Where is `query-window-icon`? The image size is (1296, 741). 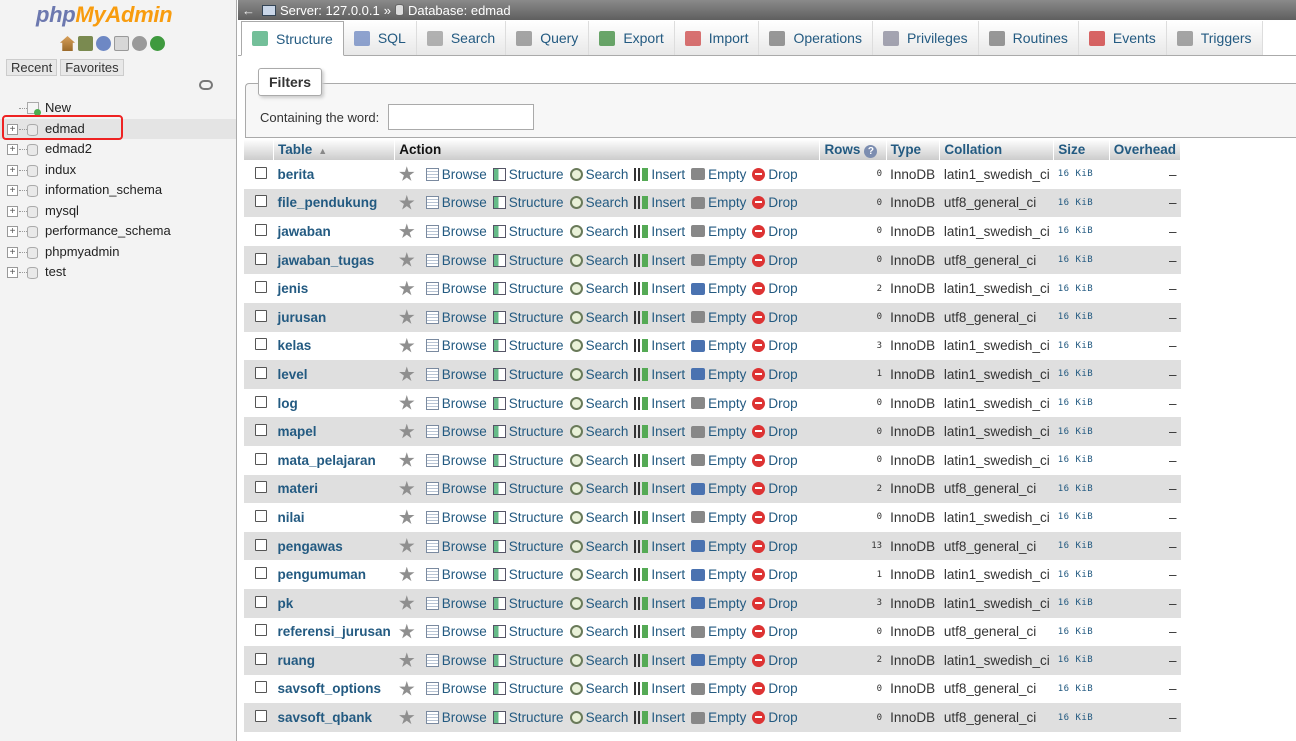
query-window-icon is located at coordinates (103, 43).